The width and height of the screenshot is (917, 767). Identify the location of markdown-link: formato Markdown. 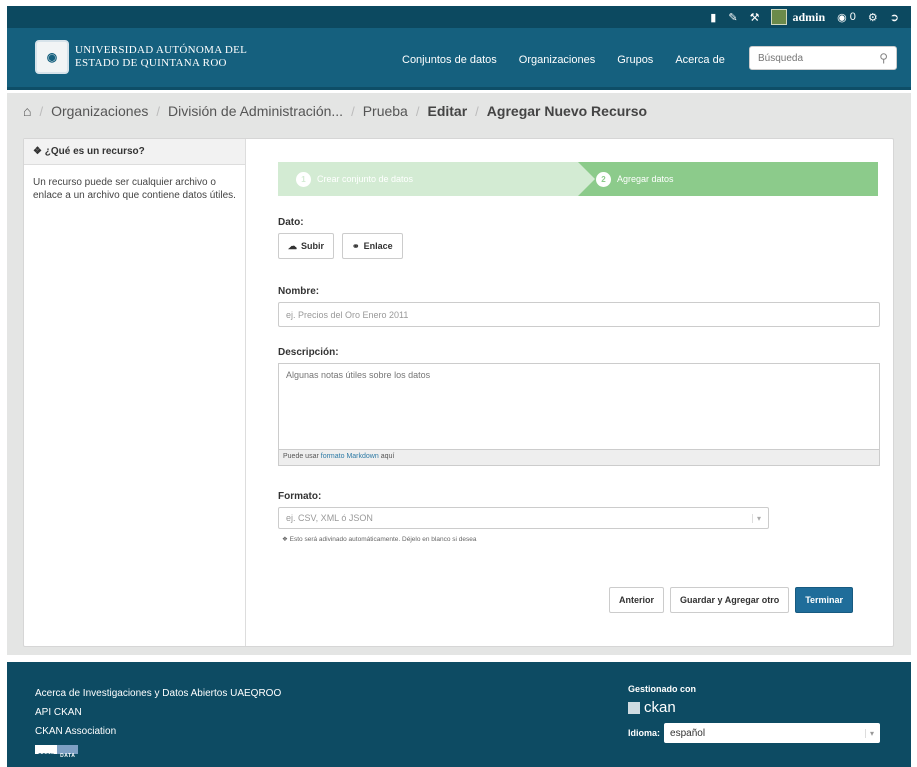
(350, 456).